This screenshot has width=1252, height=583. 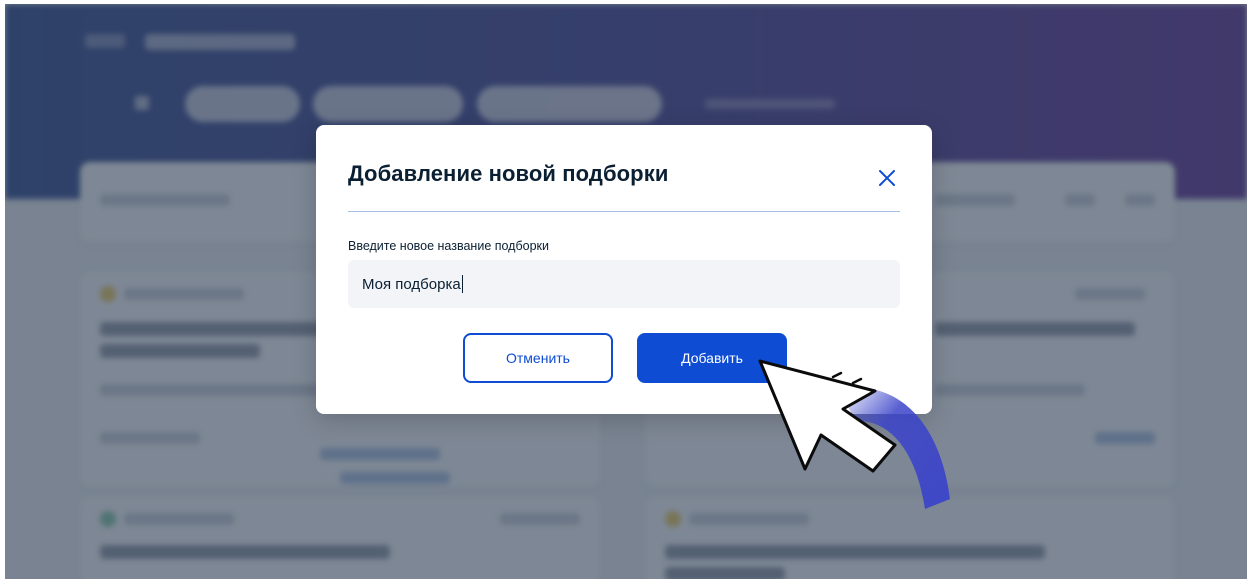 I want to click on close-icon, so click(x=887, y=178).